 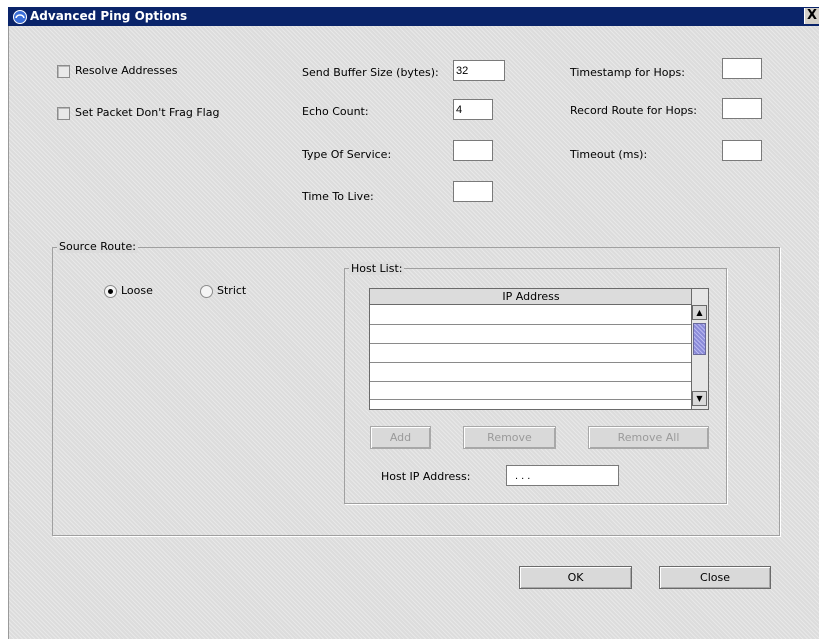 What do you see at coordinates (811, 16) in the screenshot?
I see `close-window-button: X` at bounding box center [811, 16].